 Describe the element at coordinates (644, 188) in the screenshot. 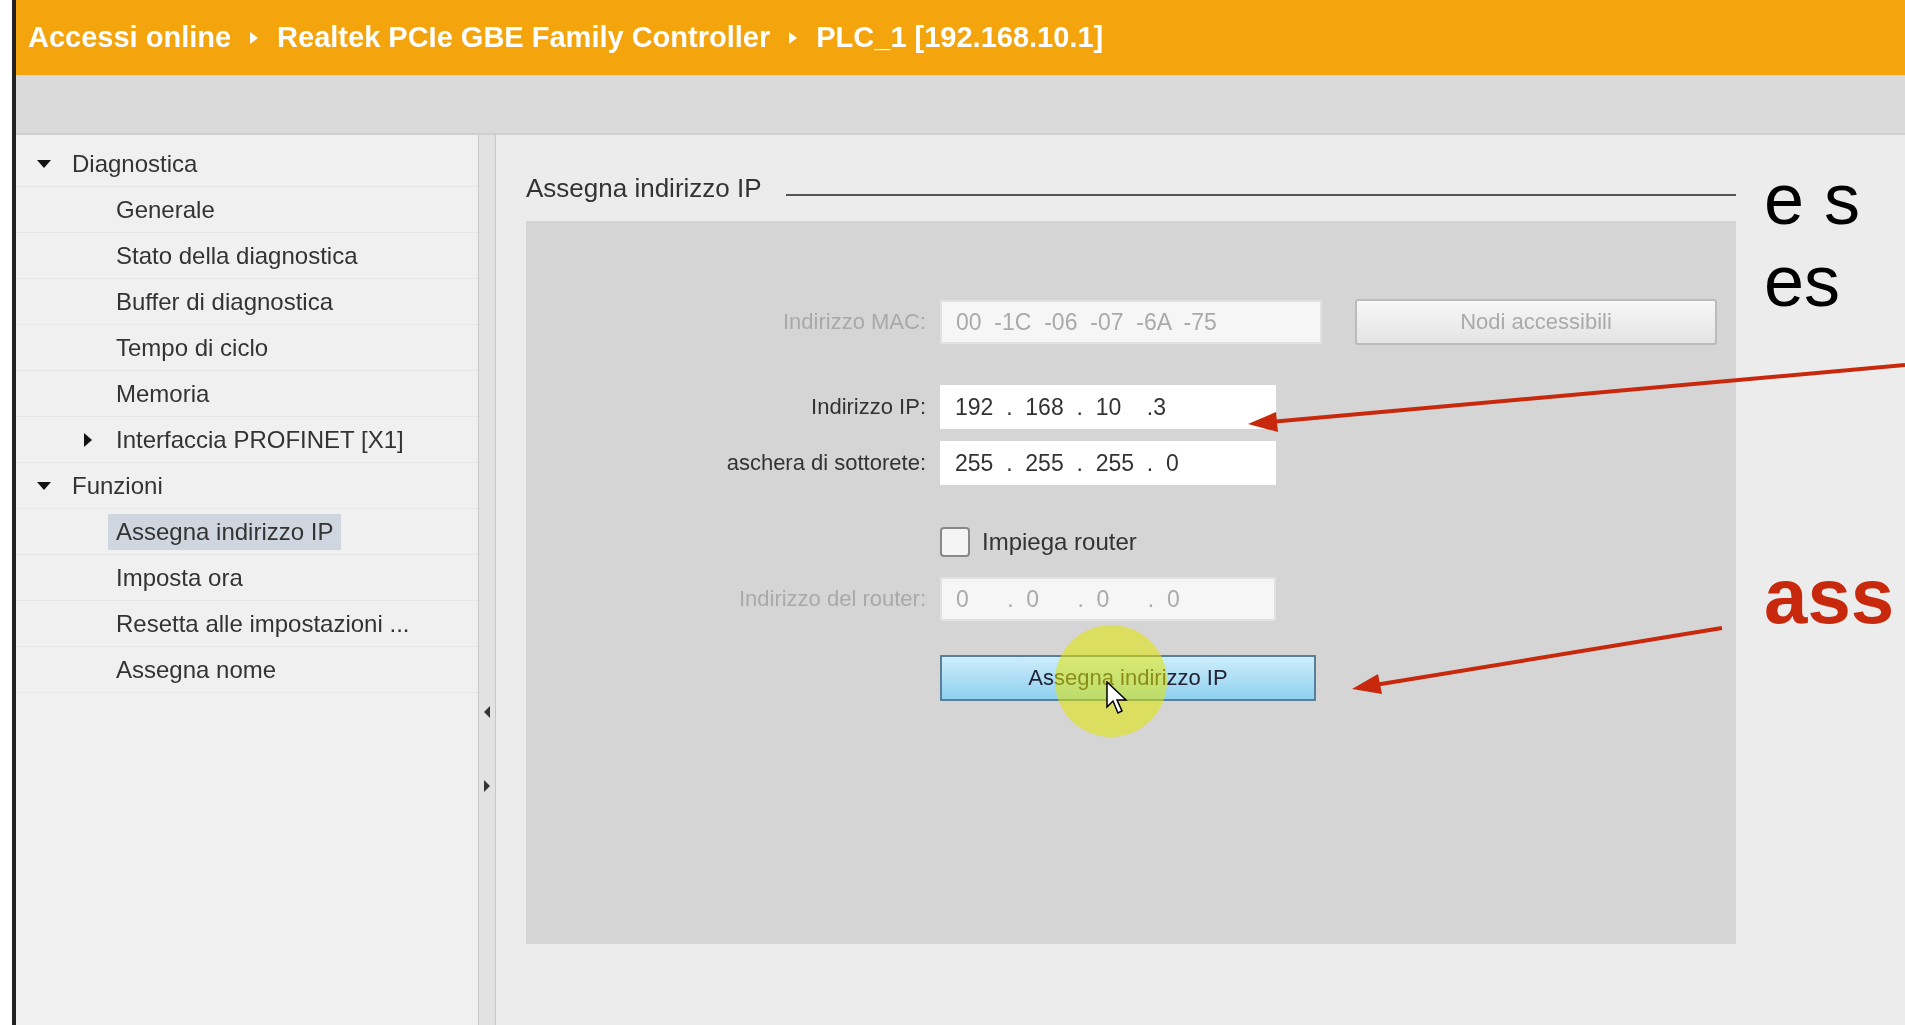

I see `section-title: Assegna indirizzo IP` at that location.